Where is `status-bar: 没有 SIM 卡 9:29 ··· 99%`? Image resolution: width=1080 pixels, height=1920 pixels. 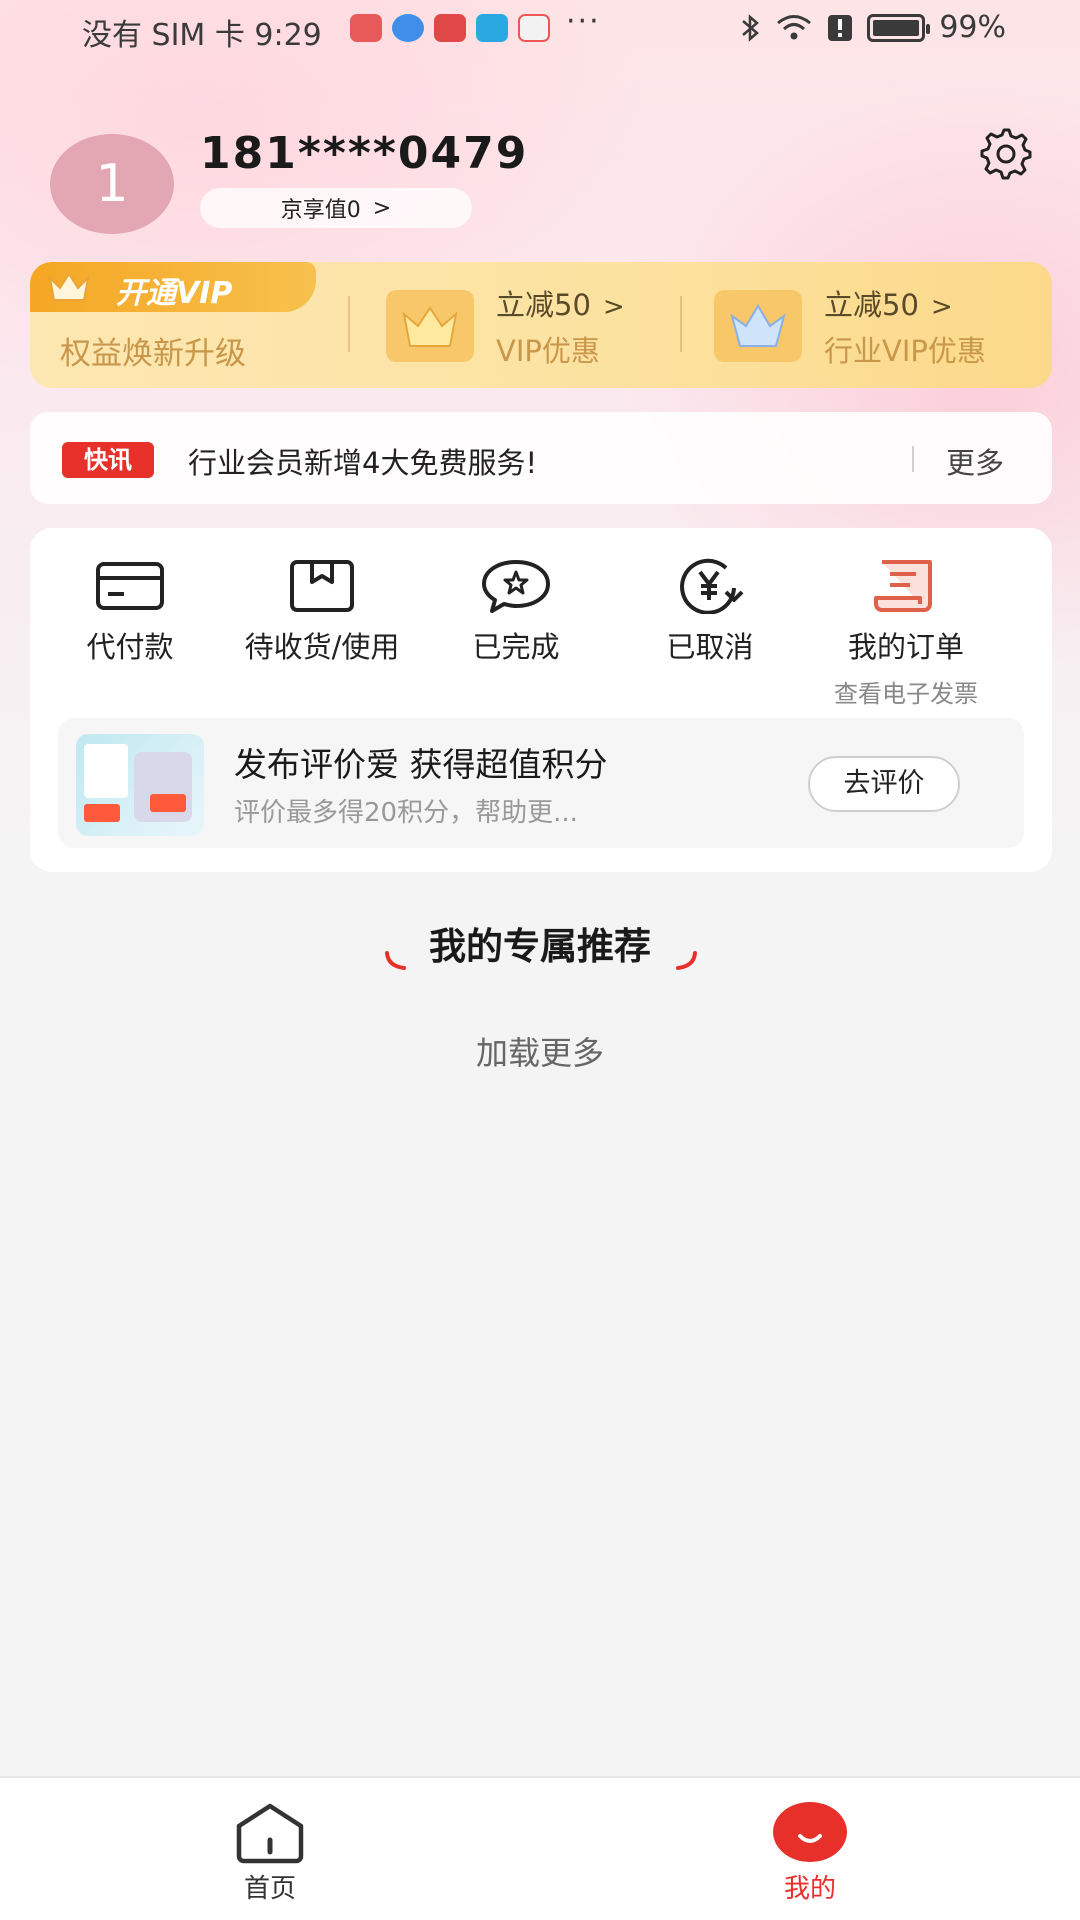 status-bar: 没有 SIM 卡 9:29 ··· 99% is located at coordinates (540, 30).